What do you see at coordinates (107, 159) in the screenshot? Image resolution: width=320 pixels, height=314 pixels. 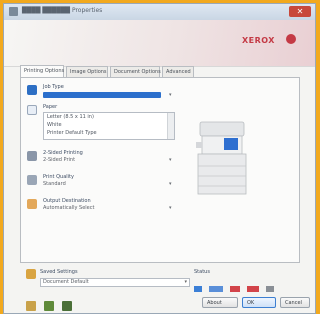 I see `two-sided-section: 2-Sided Printing 2-Sided Print ▾` at bounding box center [107, 159].